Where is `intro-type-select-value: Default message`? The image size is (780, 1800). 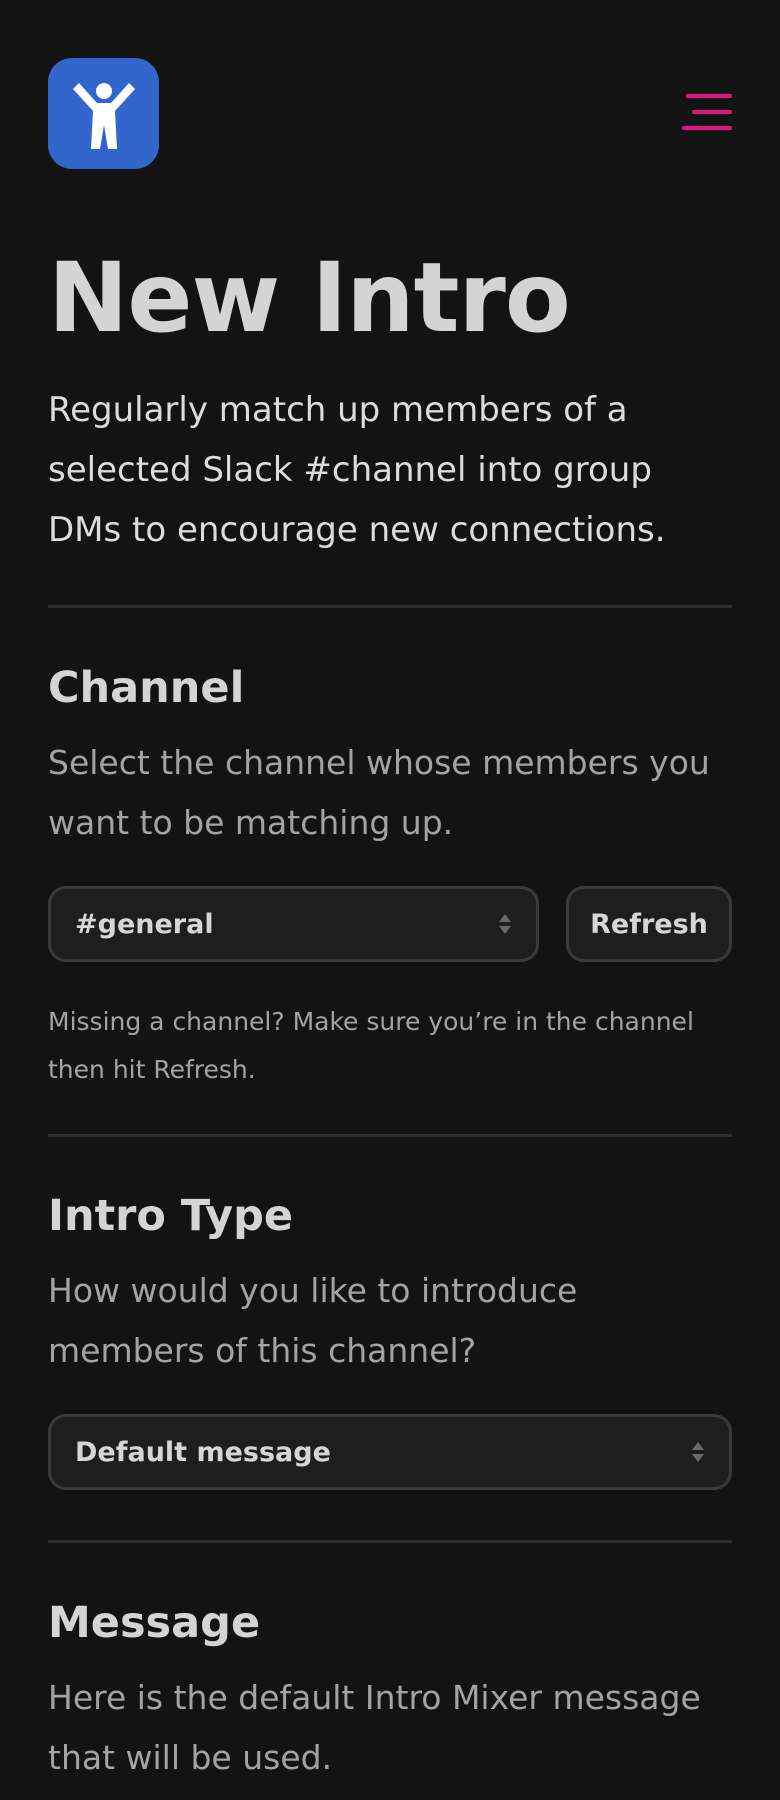 intro-type-select-value: Default message is located at coordinates (203, 1452).